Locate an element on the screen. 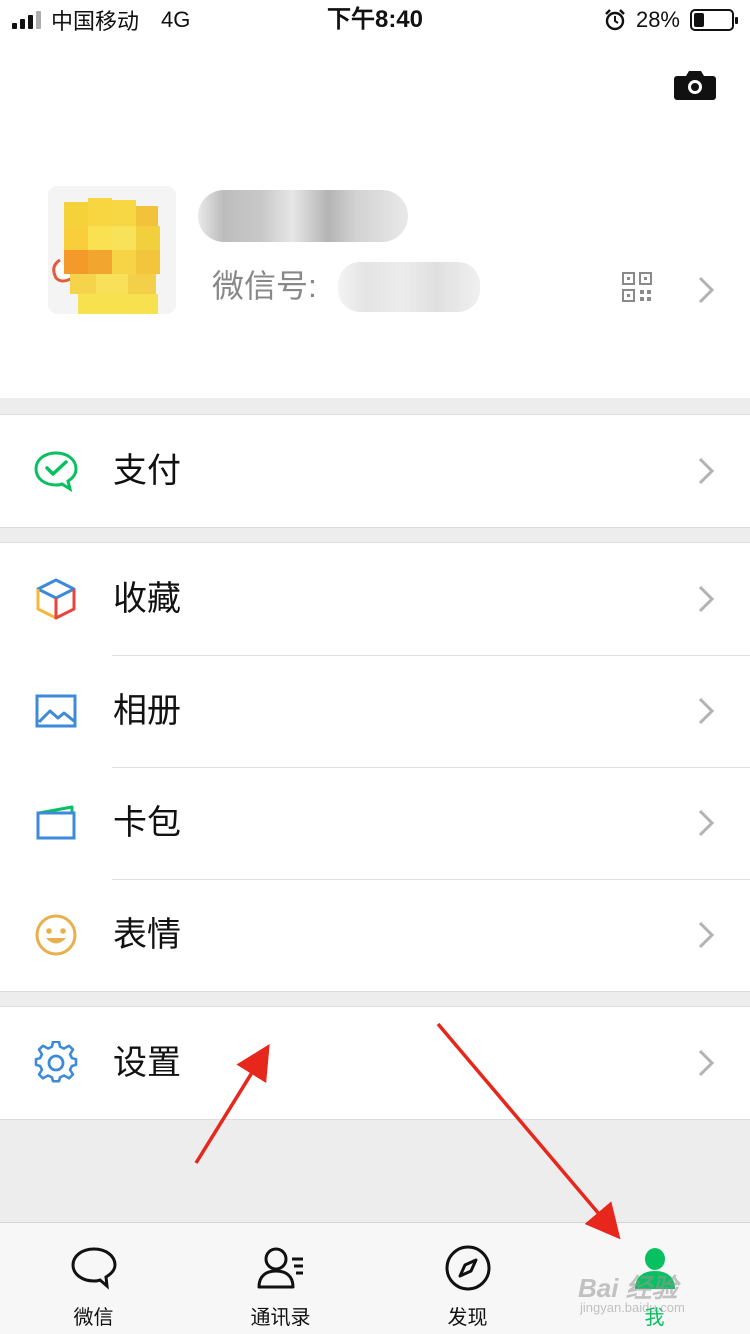 This screenshot has height=1334, width=750. nickname-blurred is located at coordinates (303, 216).